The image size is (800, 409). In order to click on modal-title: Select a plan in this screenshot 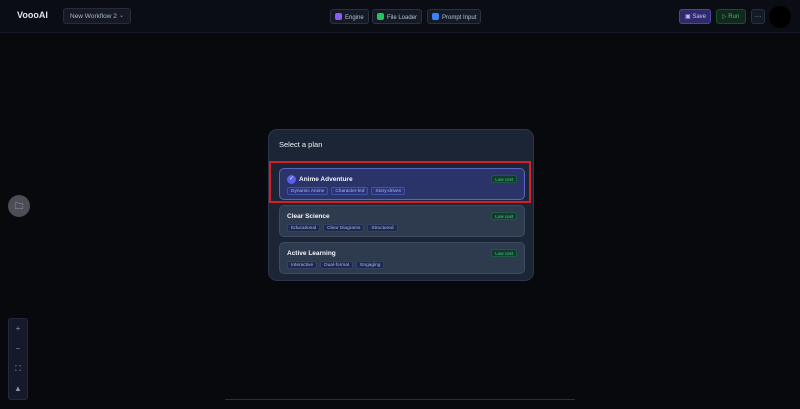, I will do `click(301, 144)`.